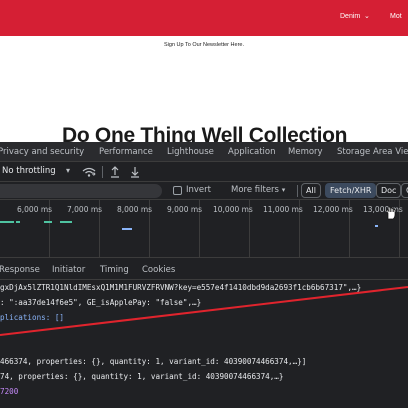 The width and height of the screenshot is (408, 408). Describe the element at coordinates (311, 190) in the screenshot. I see `type-filter-all: All` at that location.